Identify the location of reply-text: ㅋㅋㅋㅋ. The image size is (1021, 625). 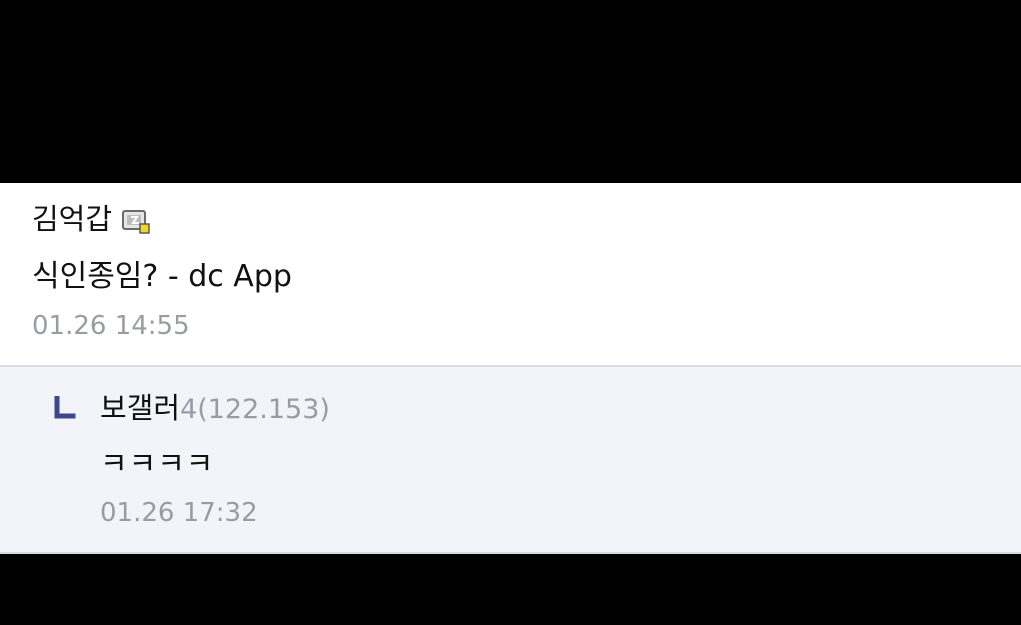
(157, 464).